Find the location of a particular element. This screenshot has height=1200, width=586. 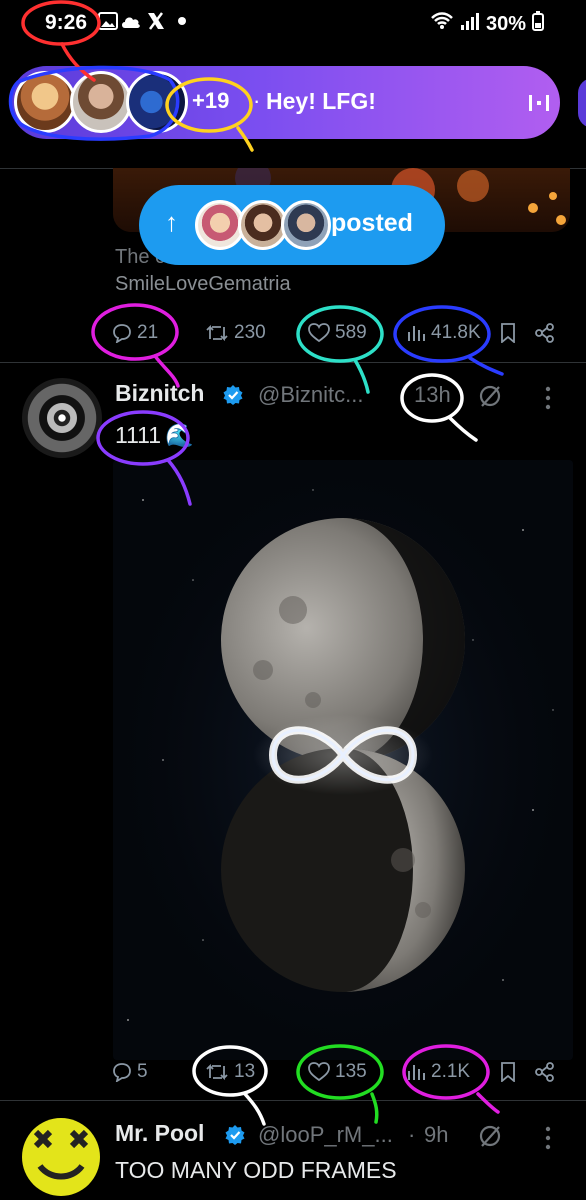

x-logo-icon is located at coordinates (156, 21).